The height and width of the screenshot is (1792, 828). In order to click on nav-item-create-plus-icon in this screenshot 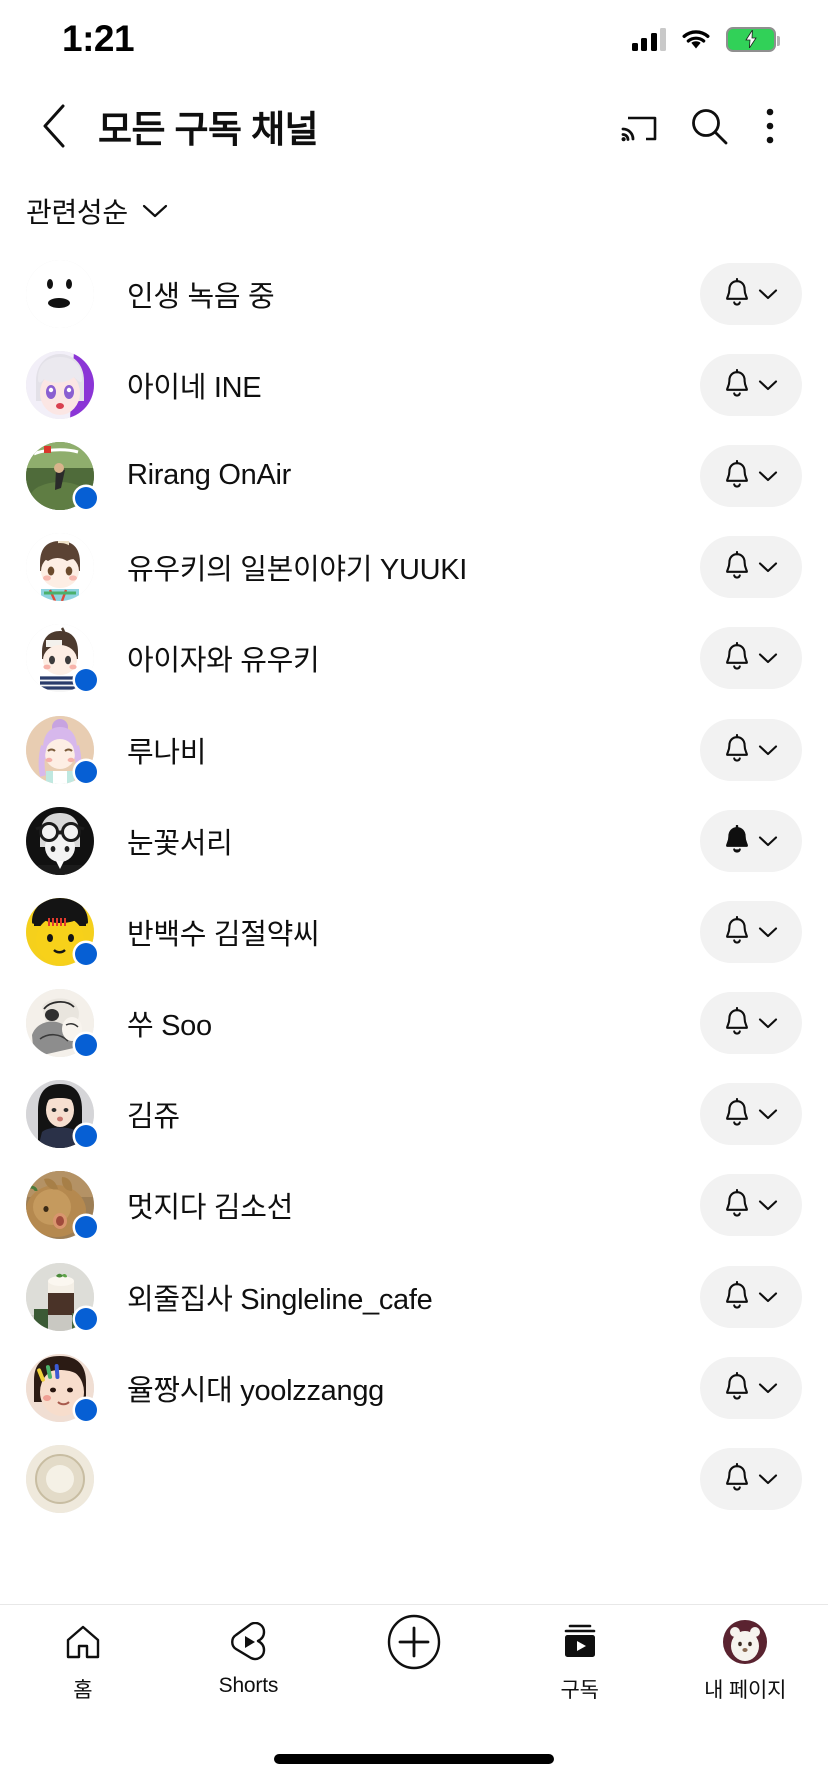, I will do `click(414, 1642)`.